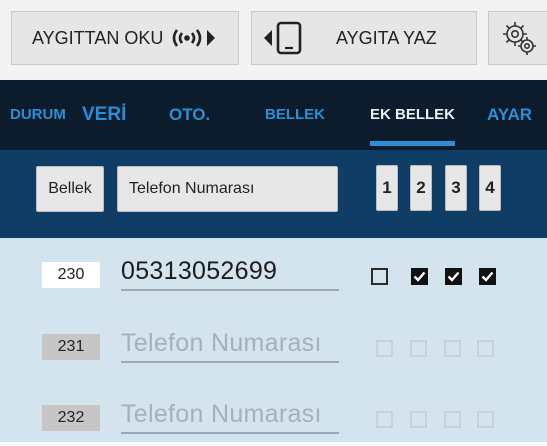 The image size is (547, 446). What do you see at coordinates (509, 115) in the screenshot?
I see `tab-ayar: AYAR` at bounding box center [509, 115].